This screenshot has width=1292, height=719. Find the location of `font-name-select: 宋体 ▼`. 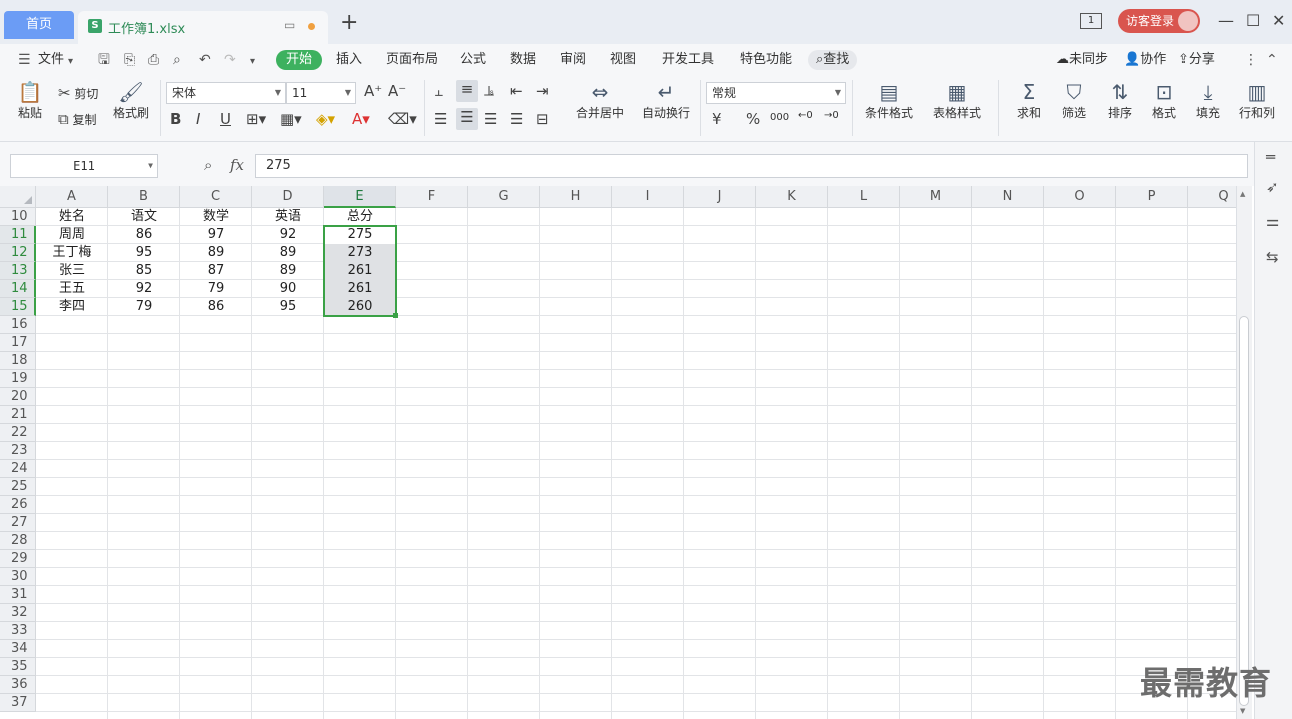

font-name-select: 宋体 ▼ is located at coordinates (226, 93).